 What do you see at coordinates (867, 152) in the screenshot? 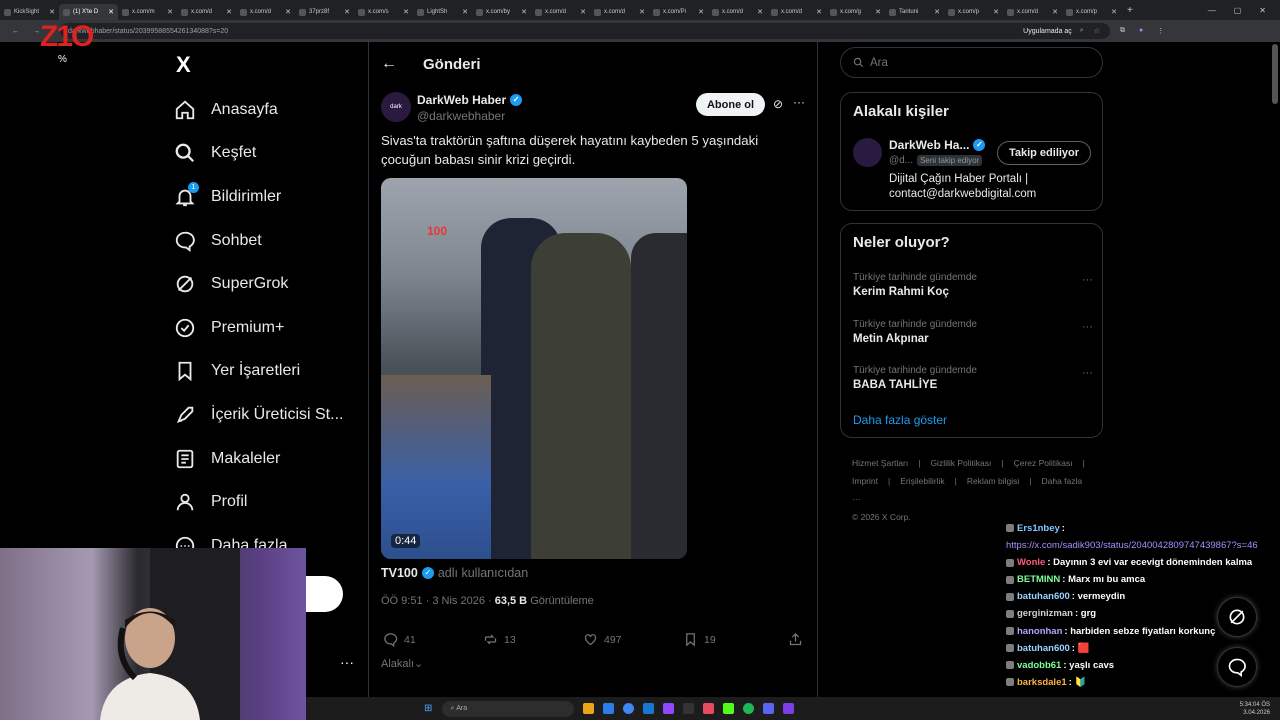
I see `person-avatar` at bounding box center [867, 152].